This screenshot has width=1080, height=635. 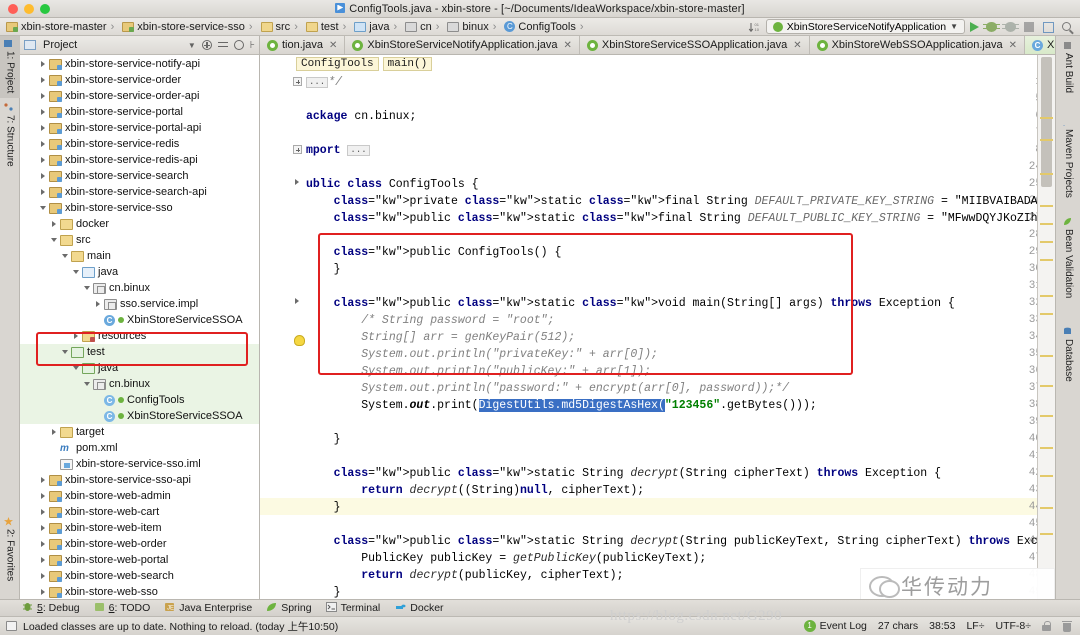 I want to click on code-line: ublic class ConfigTools {, so click(x=392, y=184).